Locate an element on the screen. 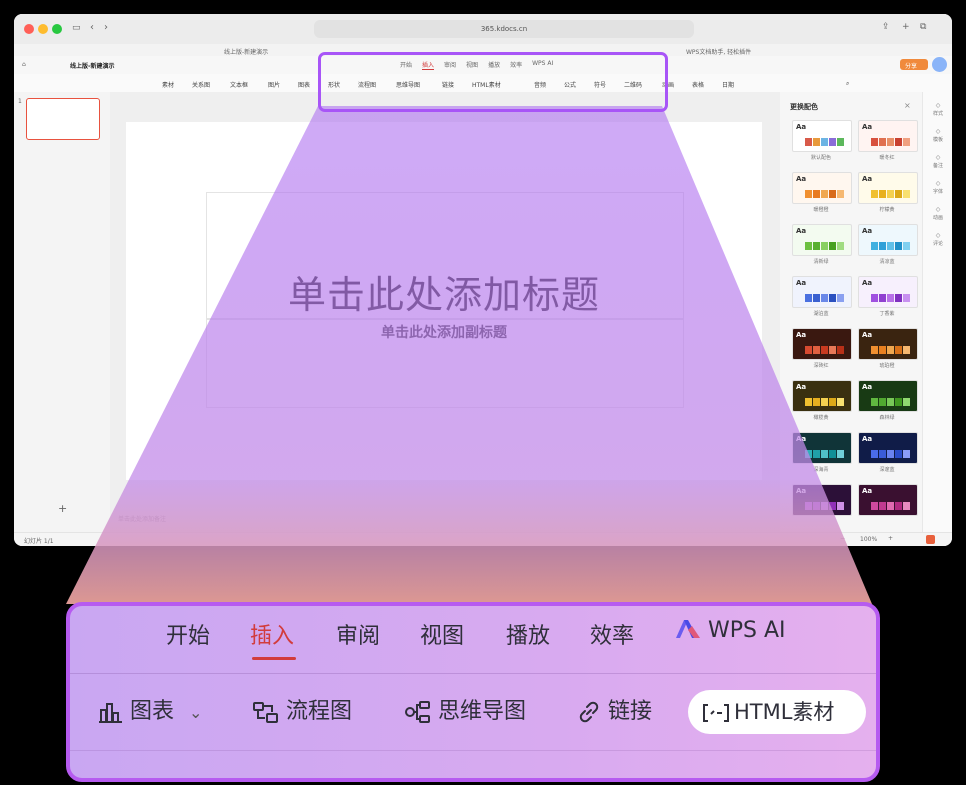 Image resolution: width=966 pixels, height=785 pixels. tab-view: 视图 is located at coordinates (442, 634).